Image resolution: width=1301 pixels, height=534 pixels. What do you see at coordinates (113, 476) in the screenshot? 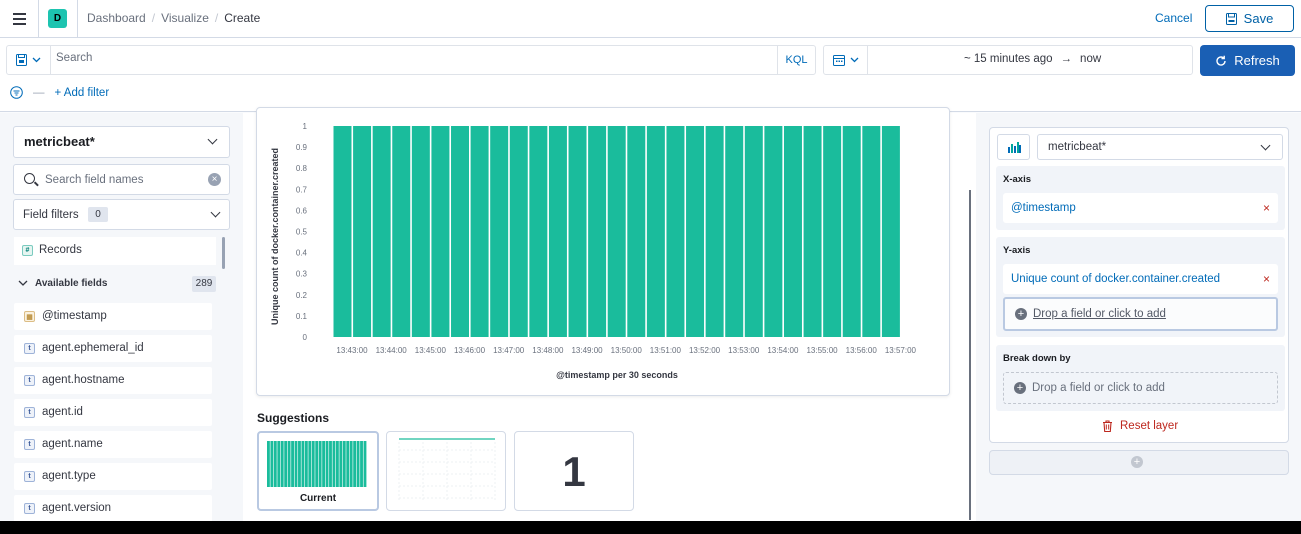
I see `field-item: t agent.type` at bounding box center [113, 476].